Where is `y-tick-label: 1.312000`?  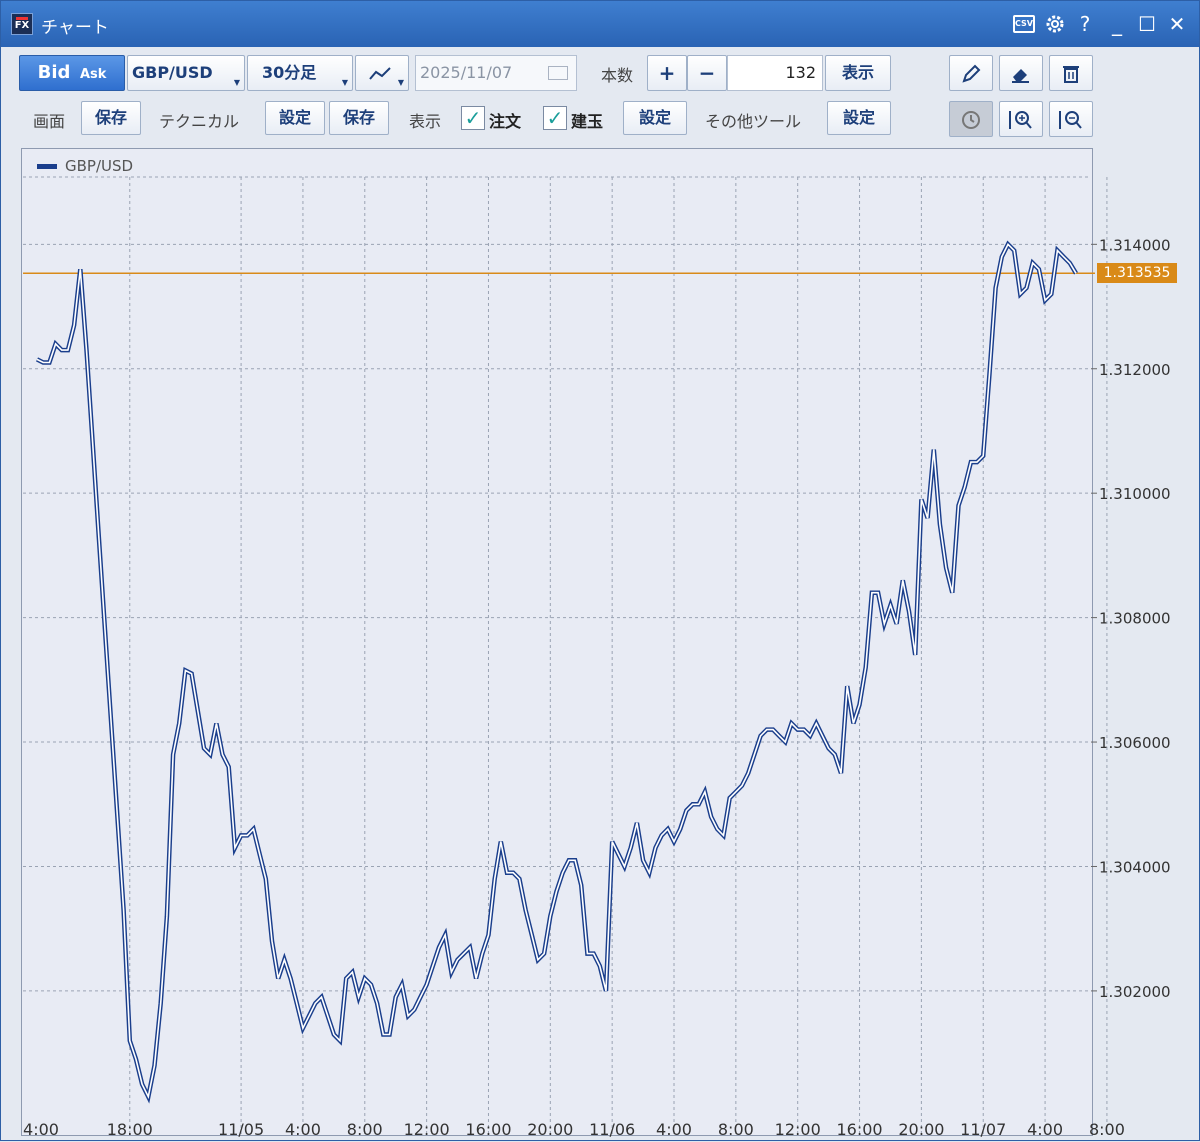 y-tick-label: 1.312000 is located at coordinates (1135, 370).